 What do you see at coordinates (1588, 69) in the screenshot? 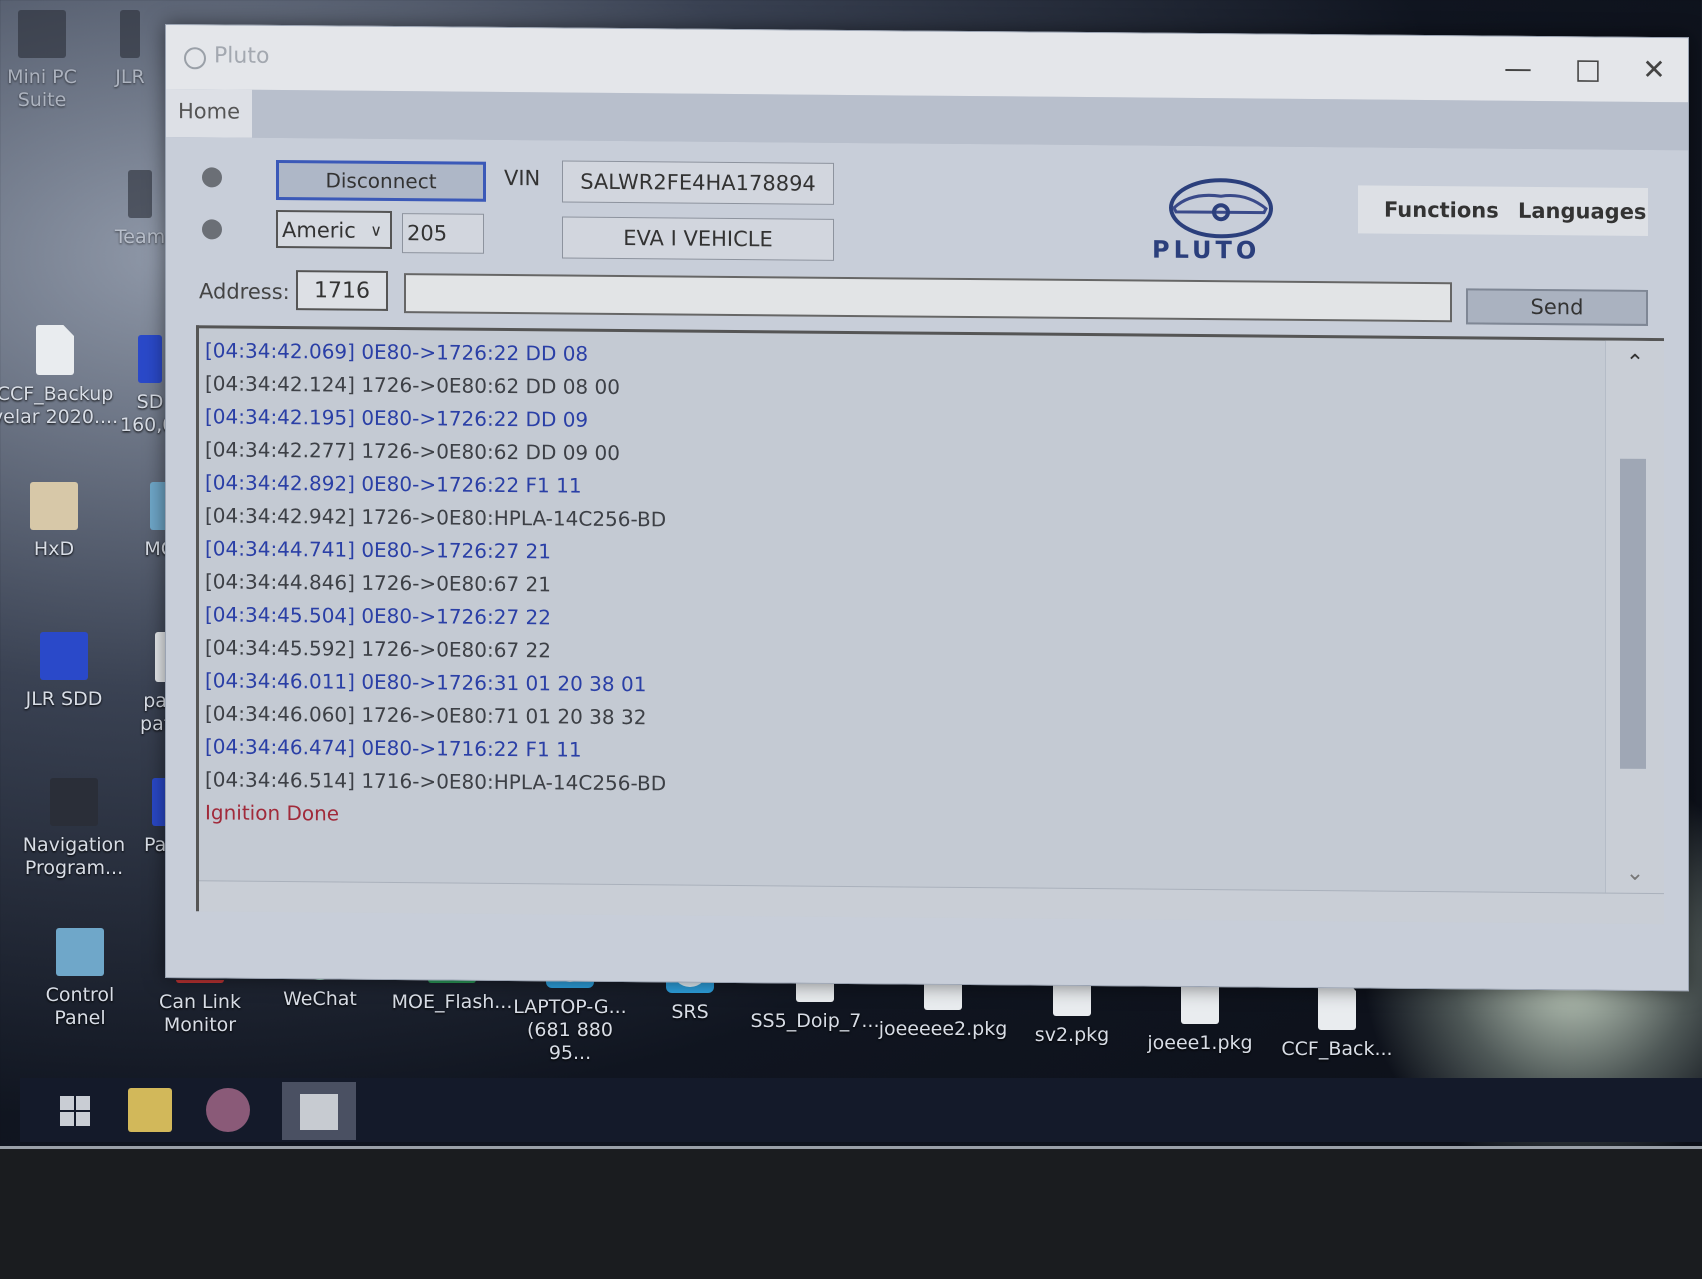
I see `maximize-button: □` at bounding box center [1588, 69].